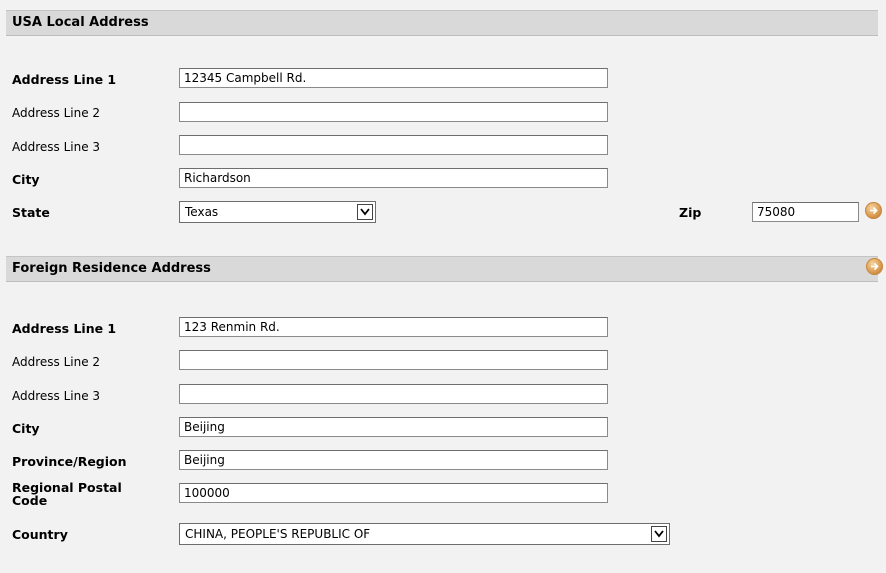  I want to click on usa-address-line1-input, so click(393, 78).